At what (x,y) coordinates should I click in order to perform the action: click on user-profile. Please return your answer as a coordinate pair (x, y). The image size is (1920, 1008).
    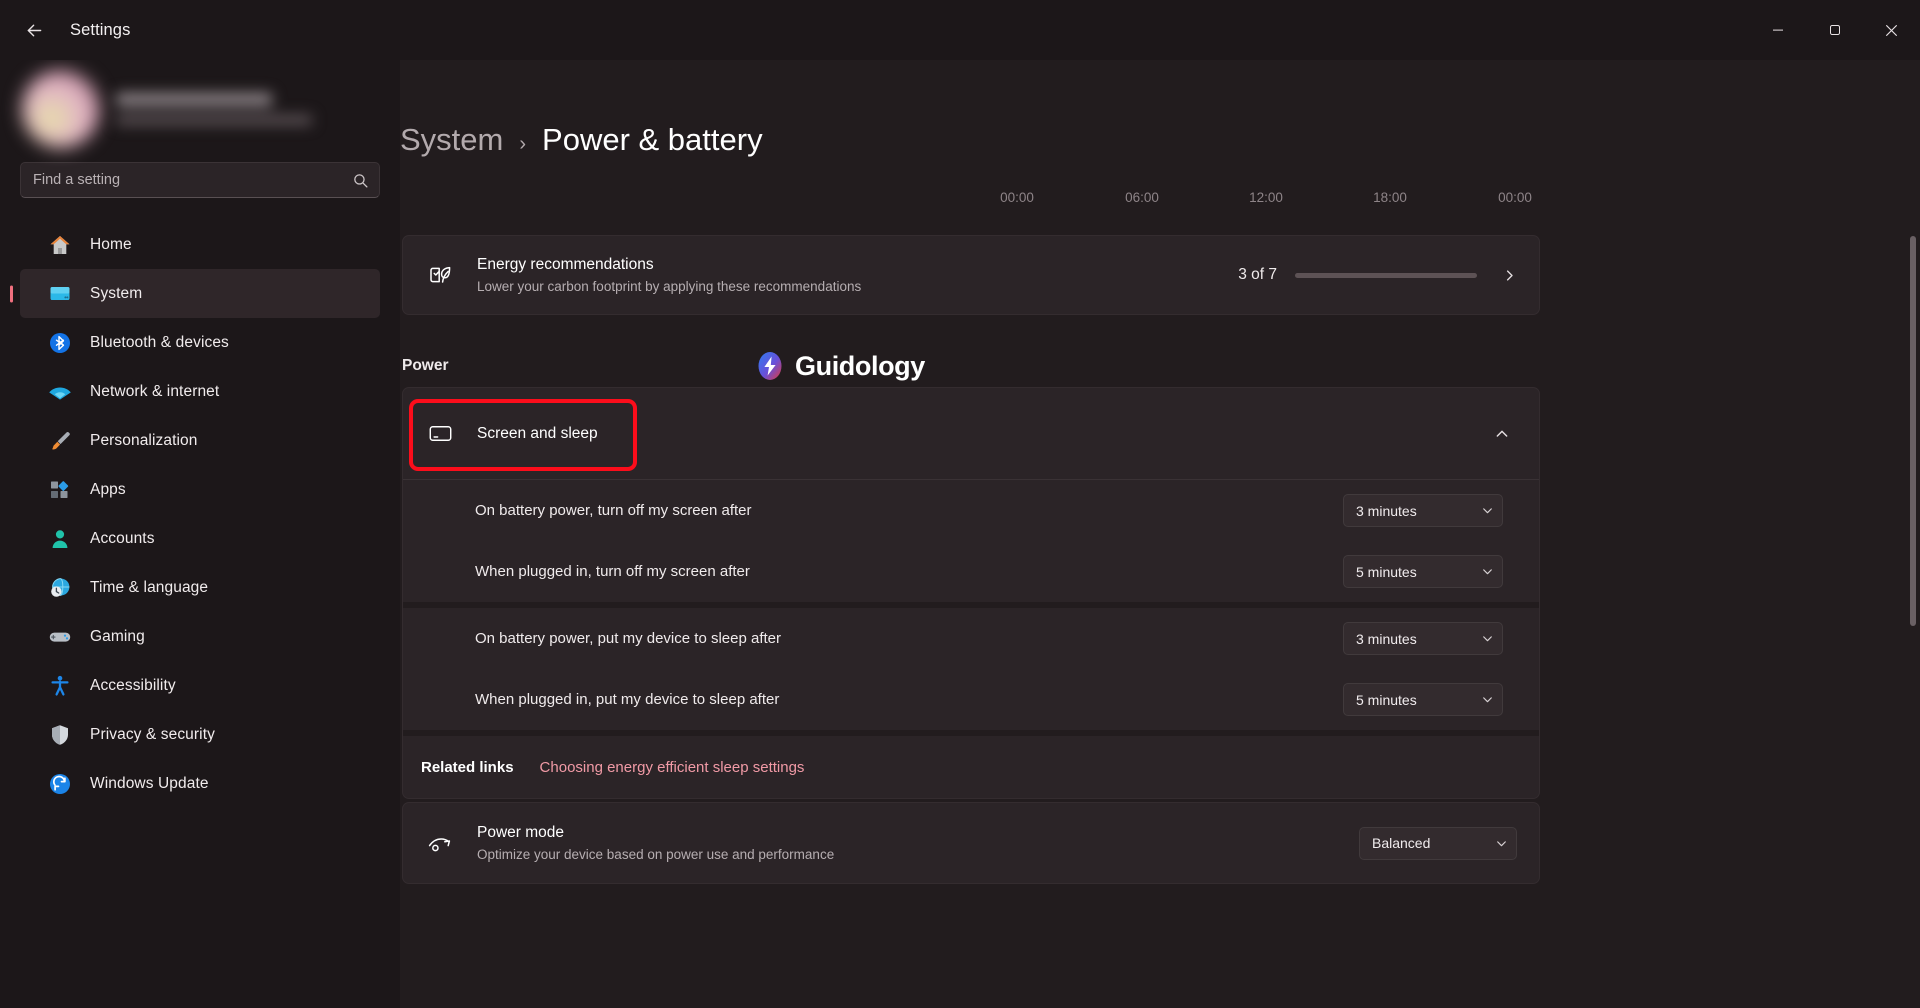
    Looking at the image, I should click on (200, 106).